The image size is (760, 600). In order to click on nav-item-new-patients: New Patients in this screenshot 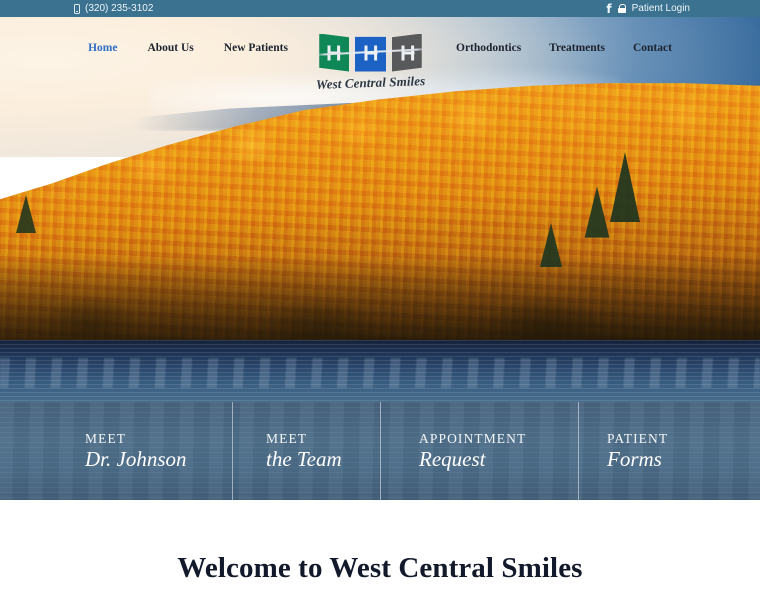, I will do `click(256, 48)`.